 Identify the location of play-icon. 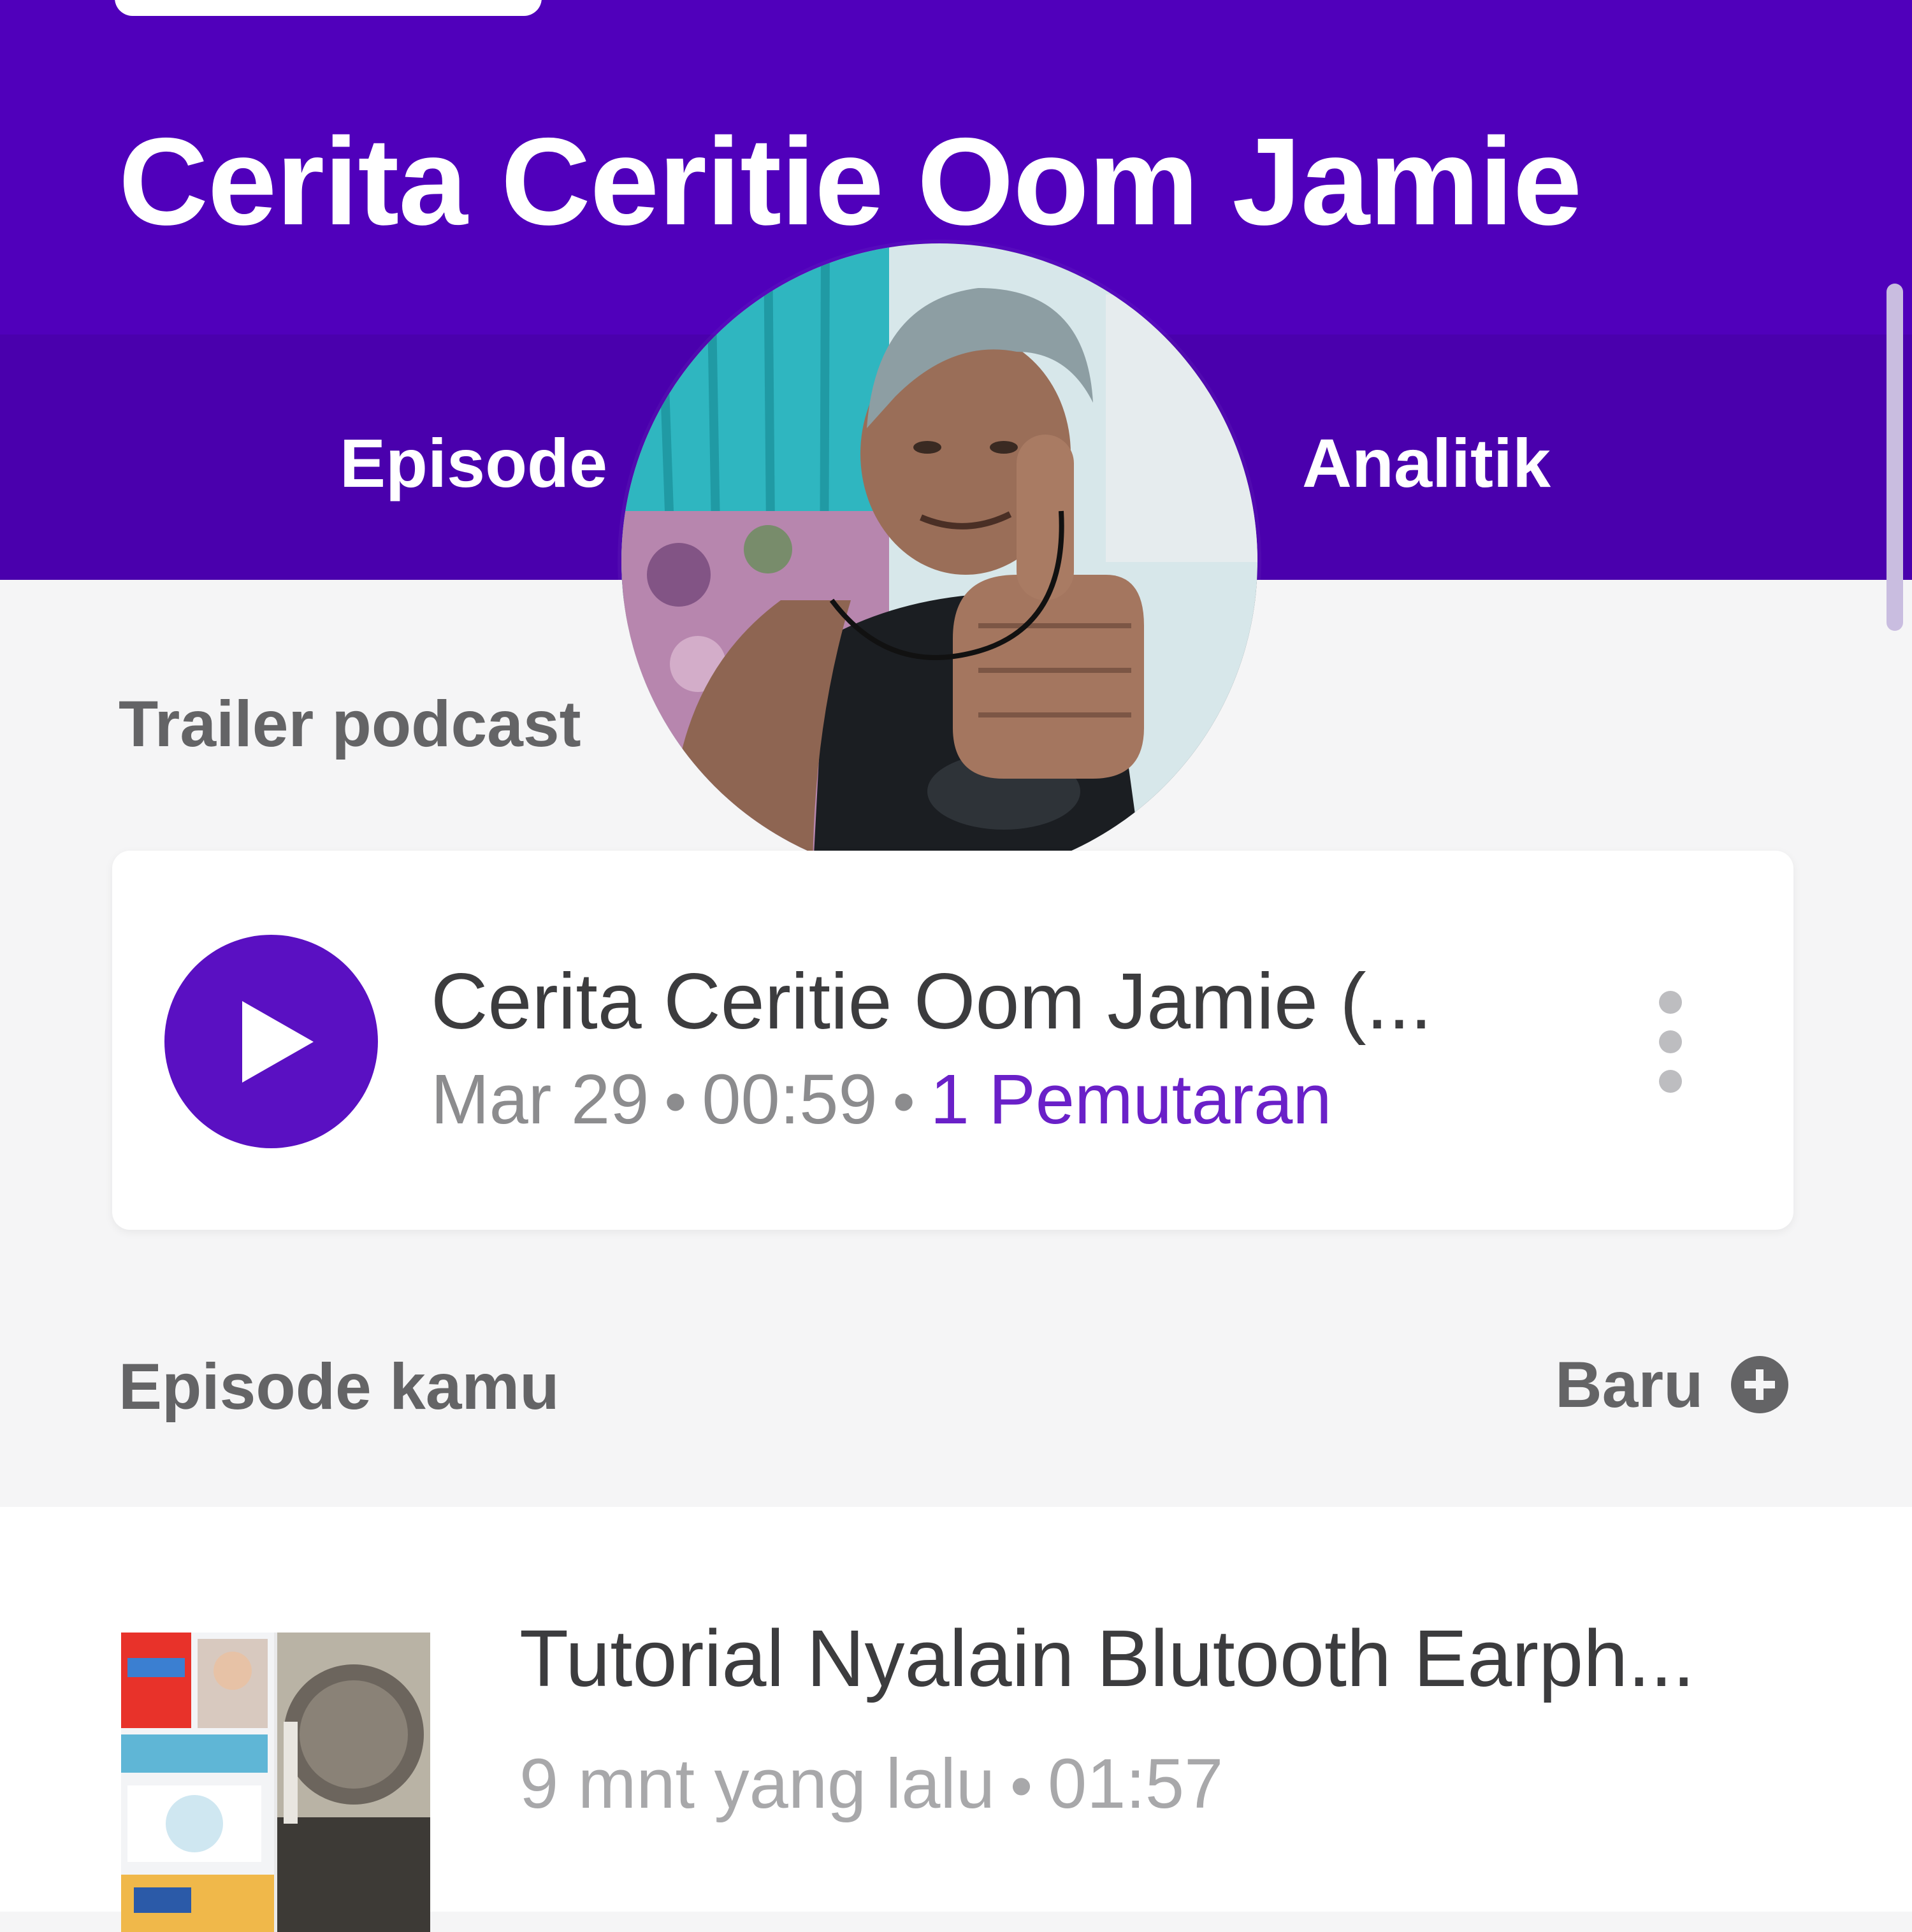
(278, 1042).